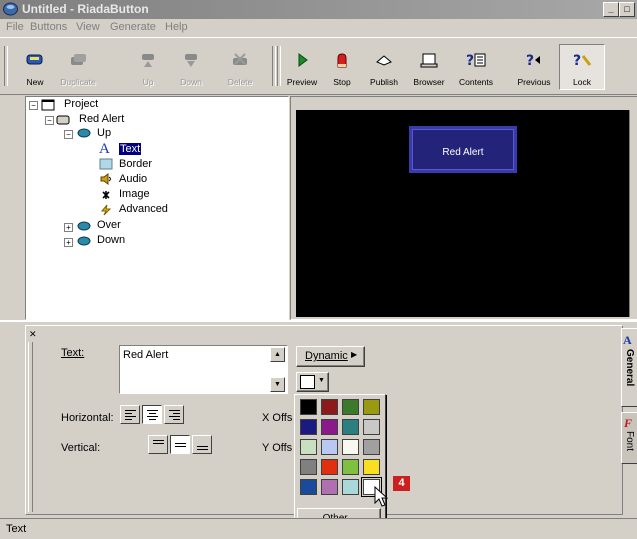 This screenshot has height=539, width=637. Describe the element at coordinates (429, 67) in the screenshot. I see `browser-button: Browser` at that location.